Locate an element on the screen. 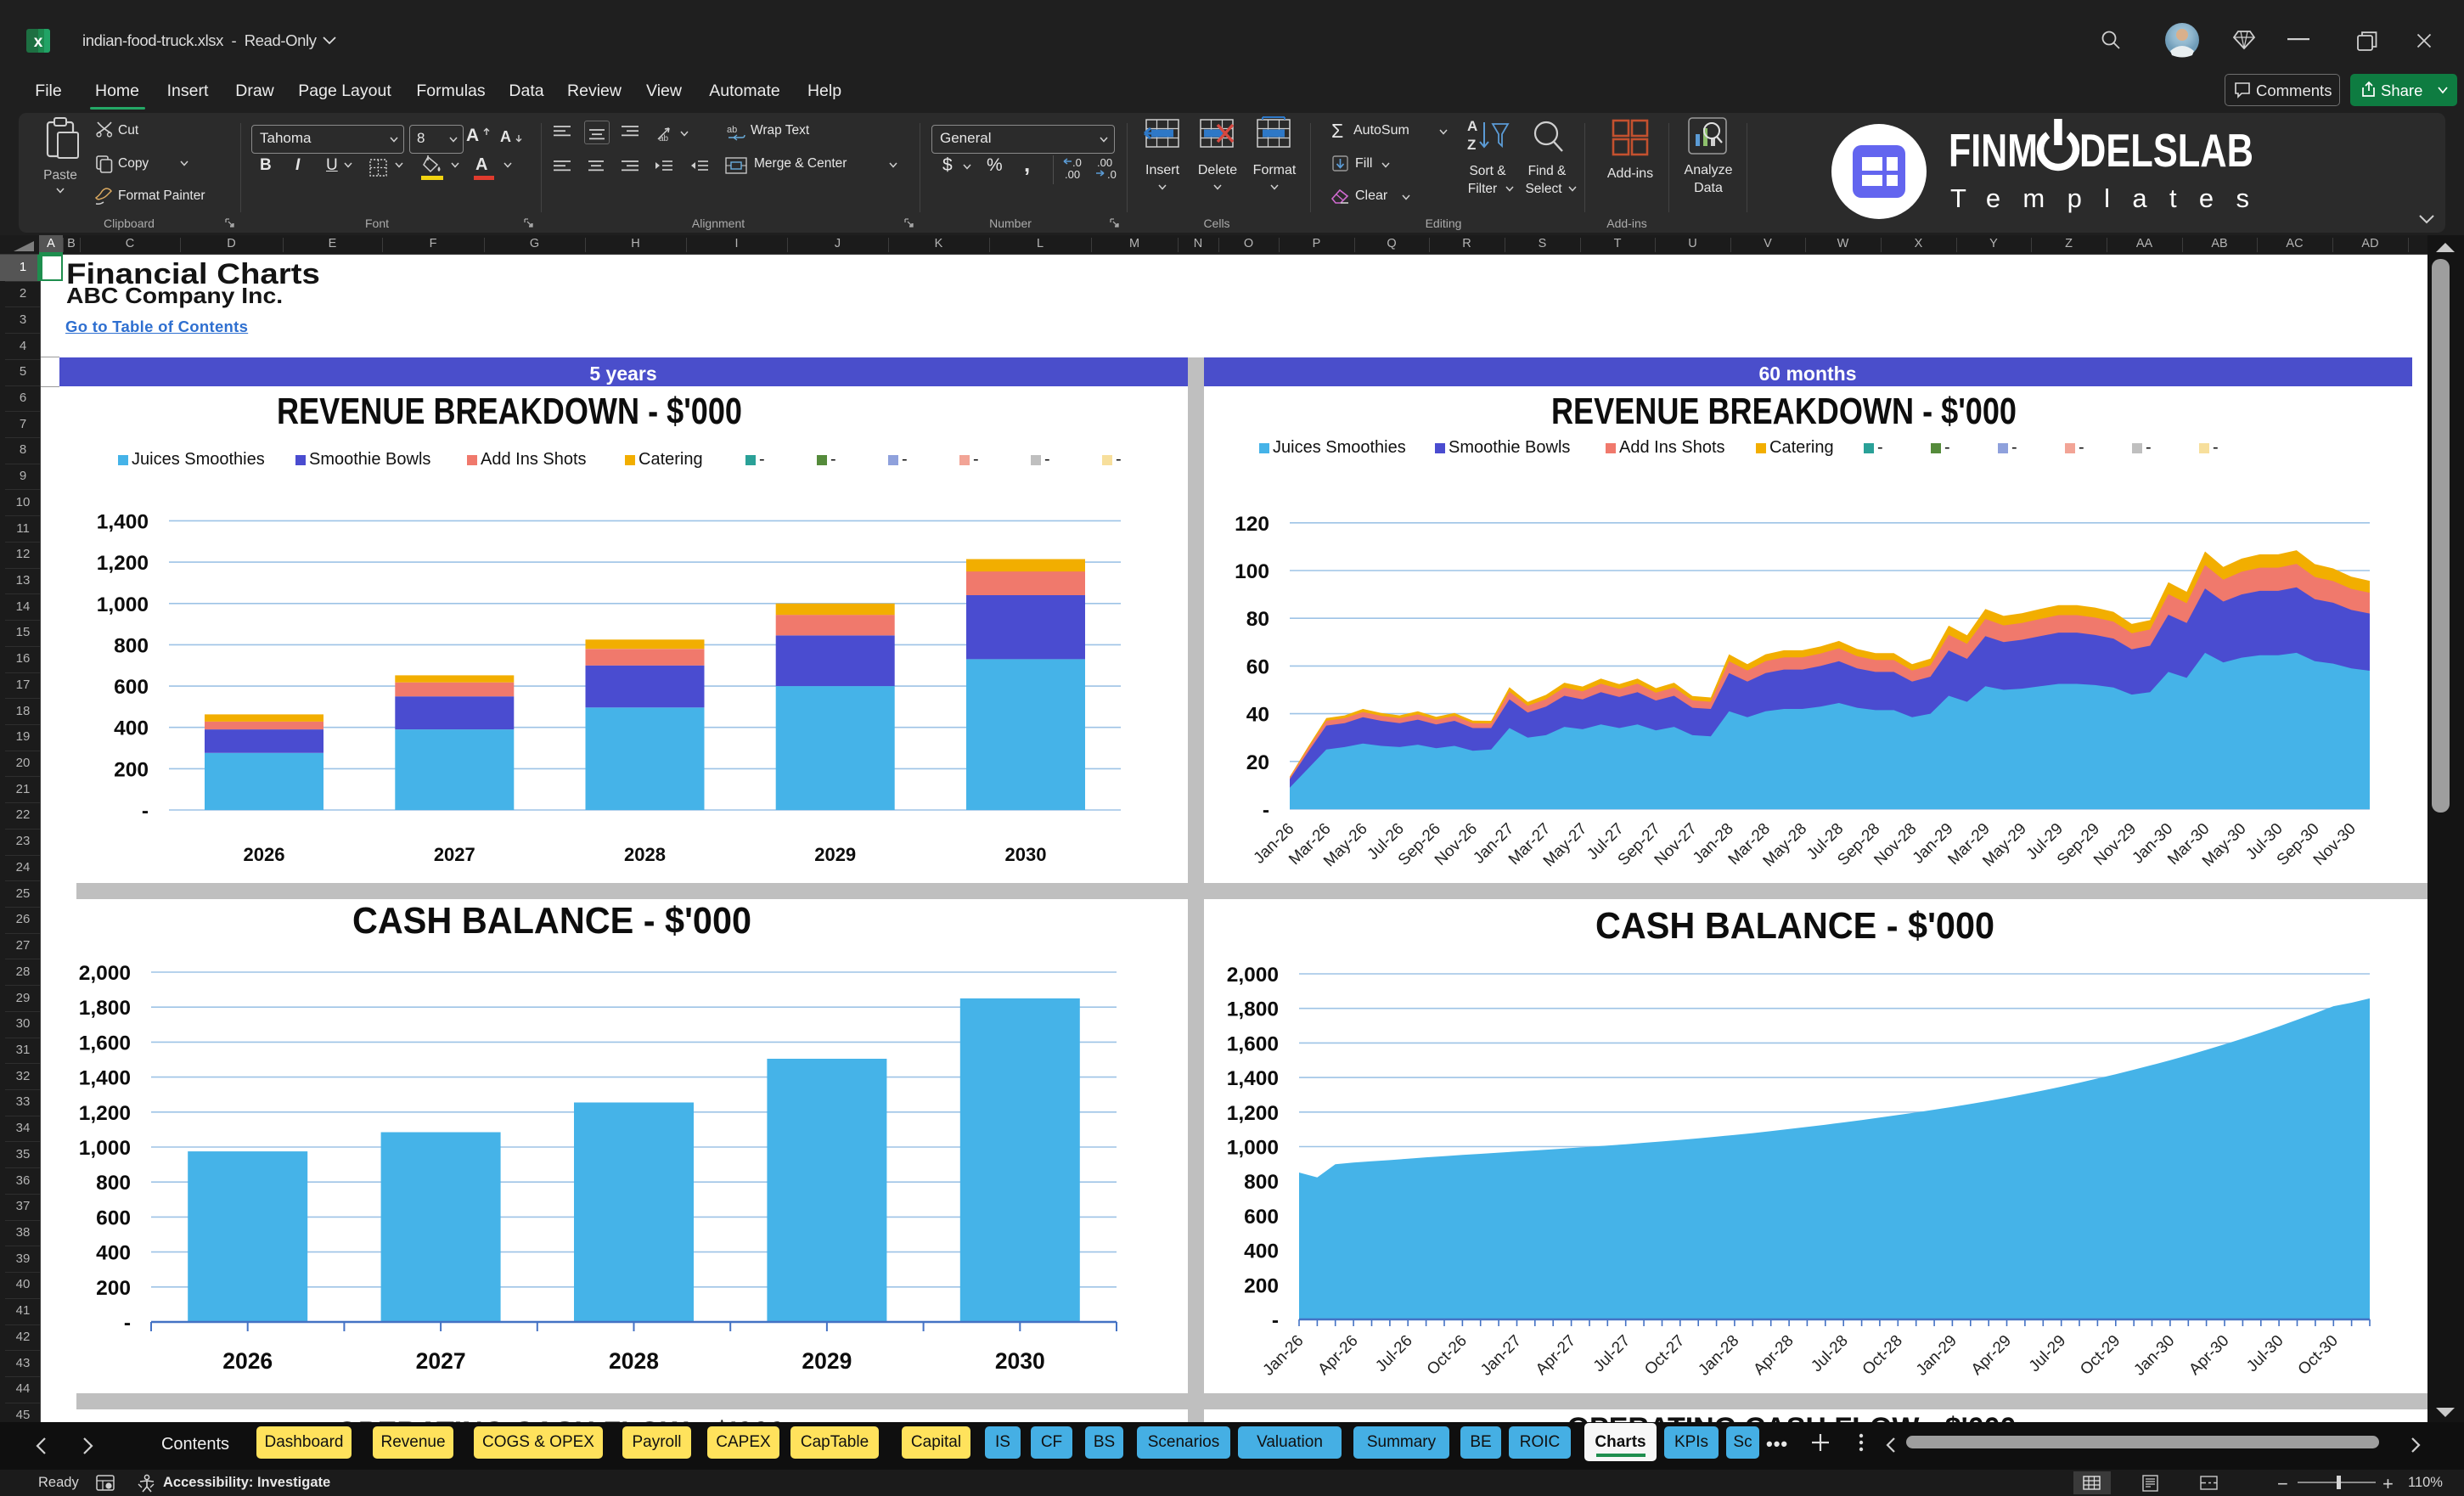  svg-text: Apr-26 is located at coordinates (1337, 1355).